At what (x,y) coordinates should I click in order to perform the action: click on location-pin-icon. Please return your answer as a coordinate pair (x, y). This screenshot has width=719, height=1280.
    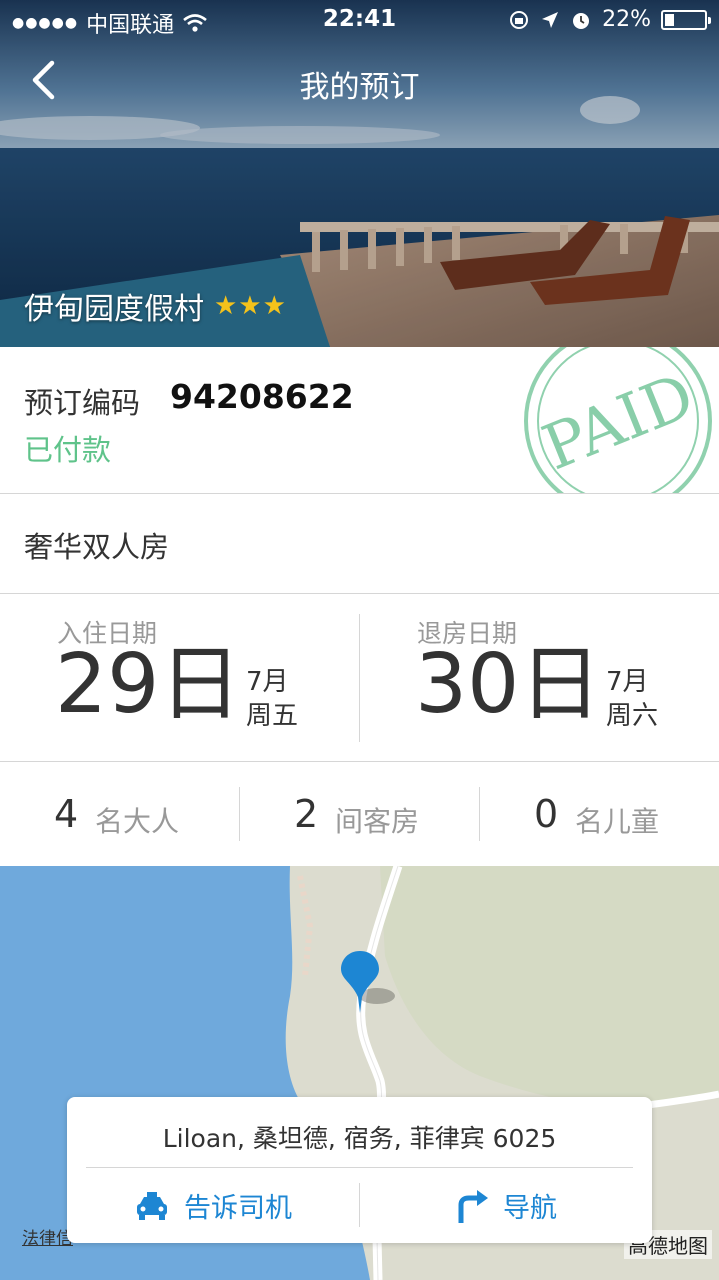
    Looking at the image, I should click on (369, 984).